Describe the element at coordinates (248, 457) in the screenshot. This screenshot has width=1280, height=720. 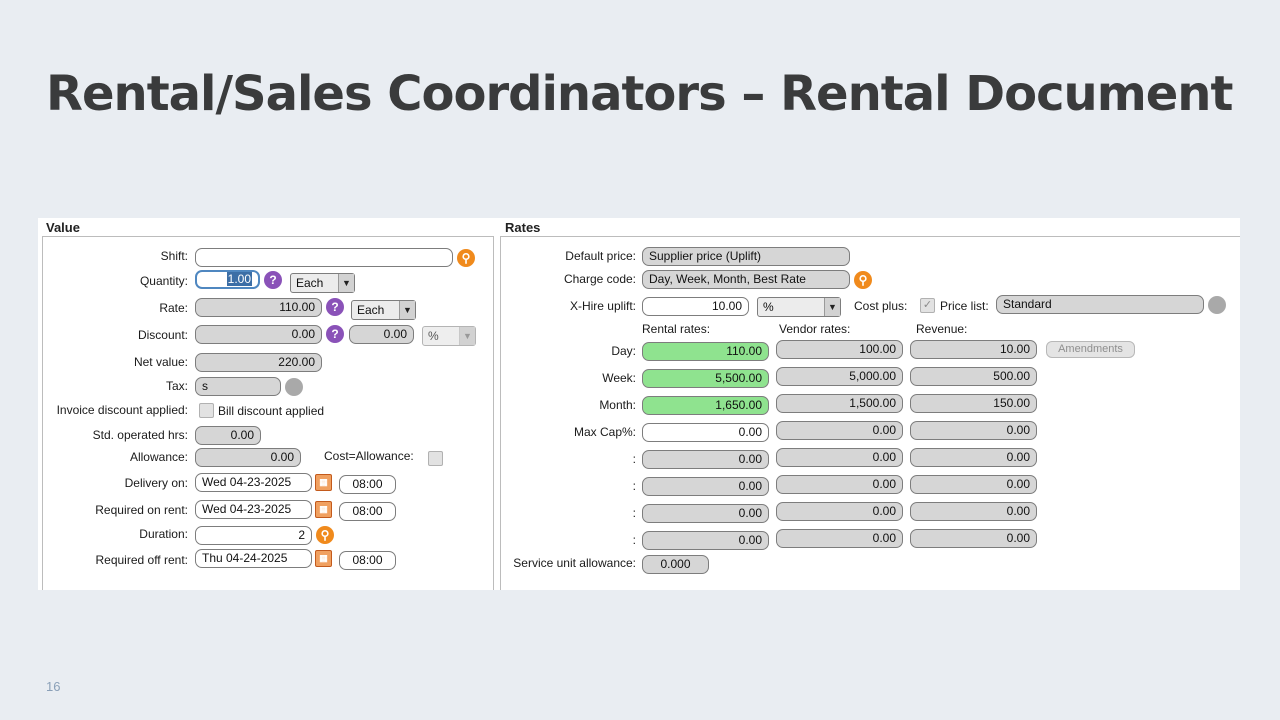
I see `allowance-input: 0.00` at that location.